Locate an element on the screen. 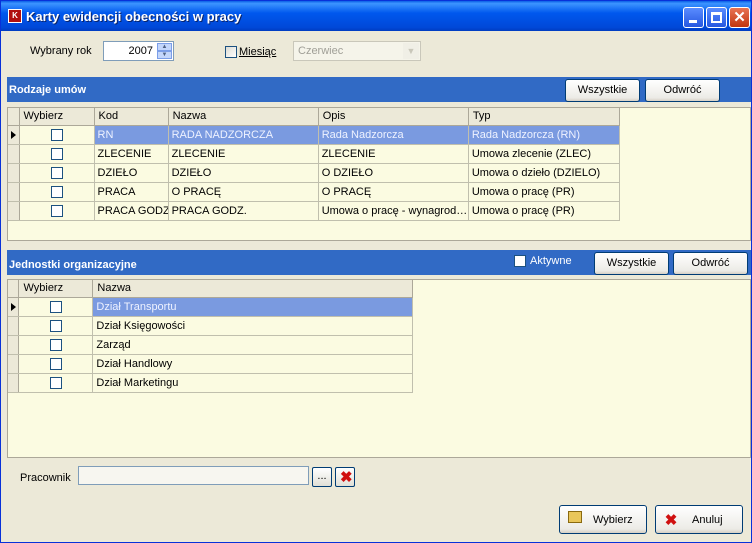 The image size is (752, 543). cell-opis: O DZIEŁO is located at coordinates (393, 172).